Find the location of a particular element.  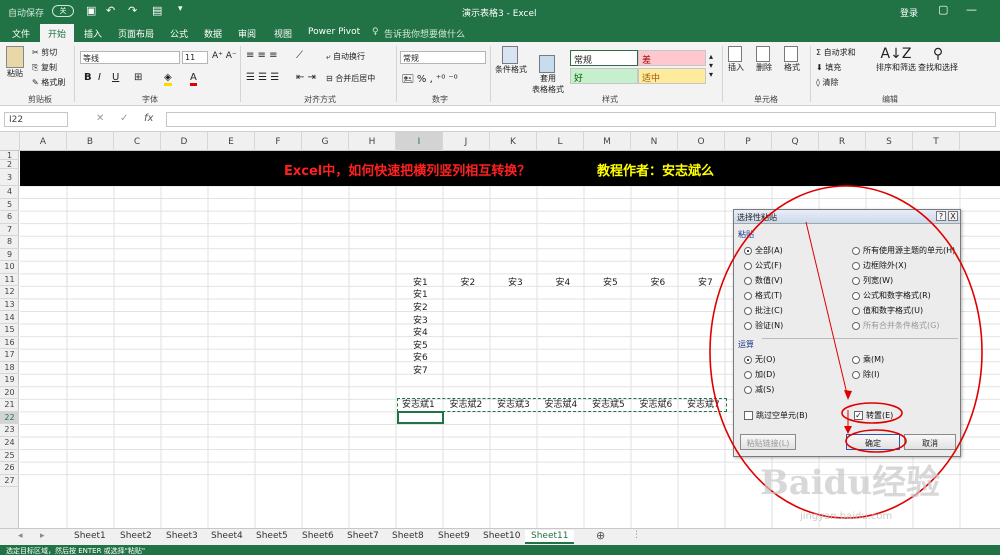

annotation-arrowhead is located at coordinates (848, 395).